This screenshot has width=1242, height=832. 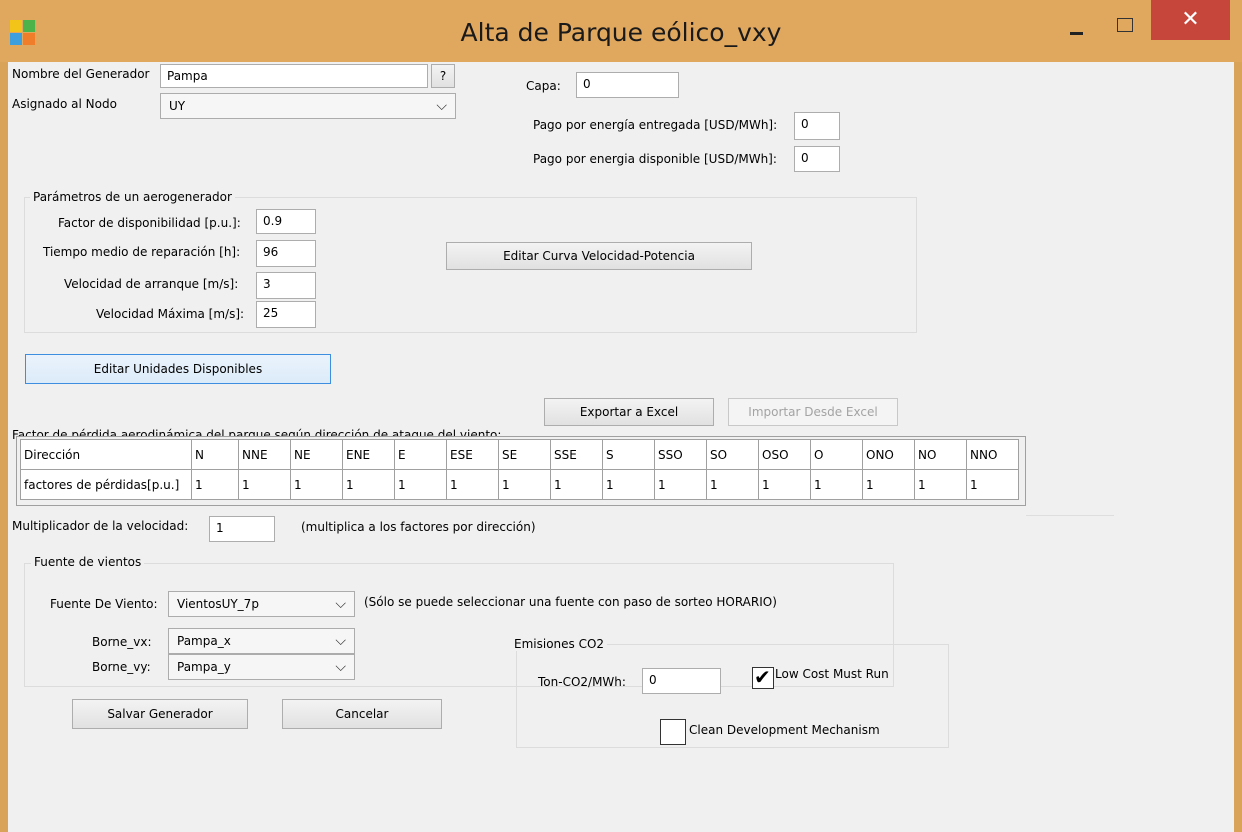 What do you see at coordinates (888, 454) in the screenshot?
I see `direction-cell: ONO` at bounding box center [888, 454].